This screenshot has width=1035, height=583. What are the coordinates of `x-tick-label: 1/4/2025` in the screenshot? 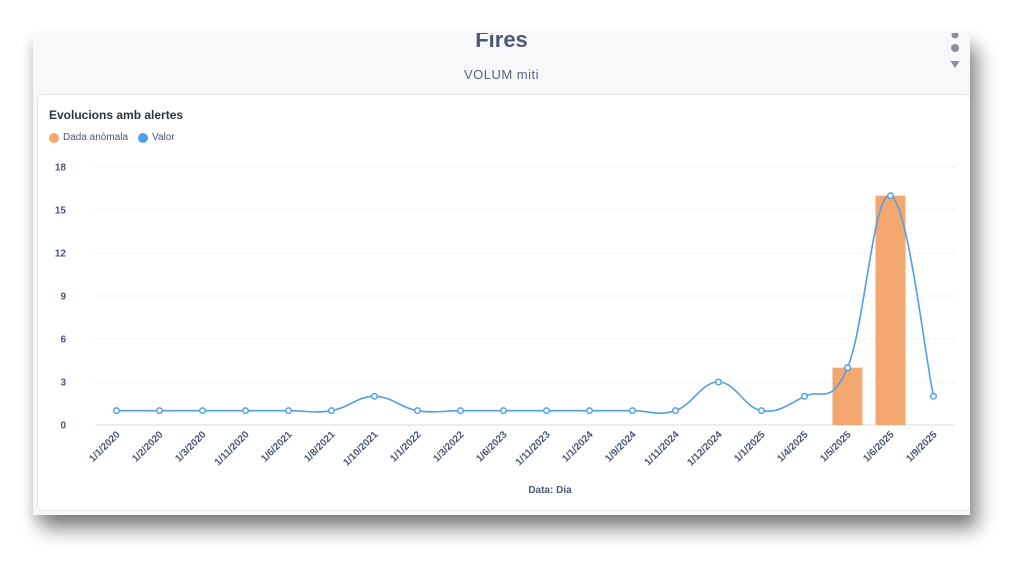 It's located at (793, 447).